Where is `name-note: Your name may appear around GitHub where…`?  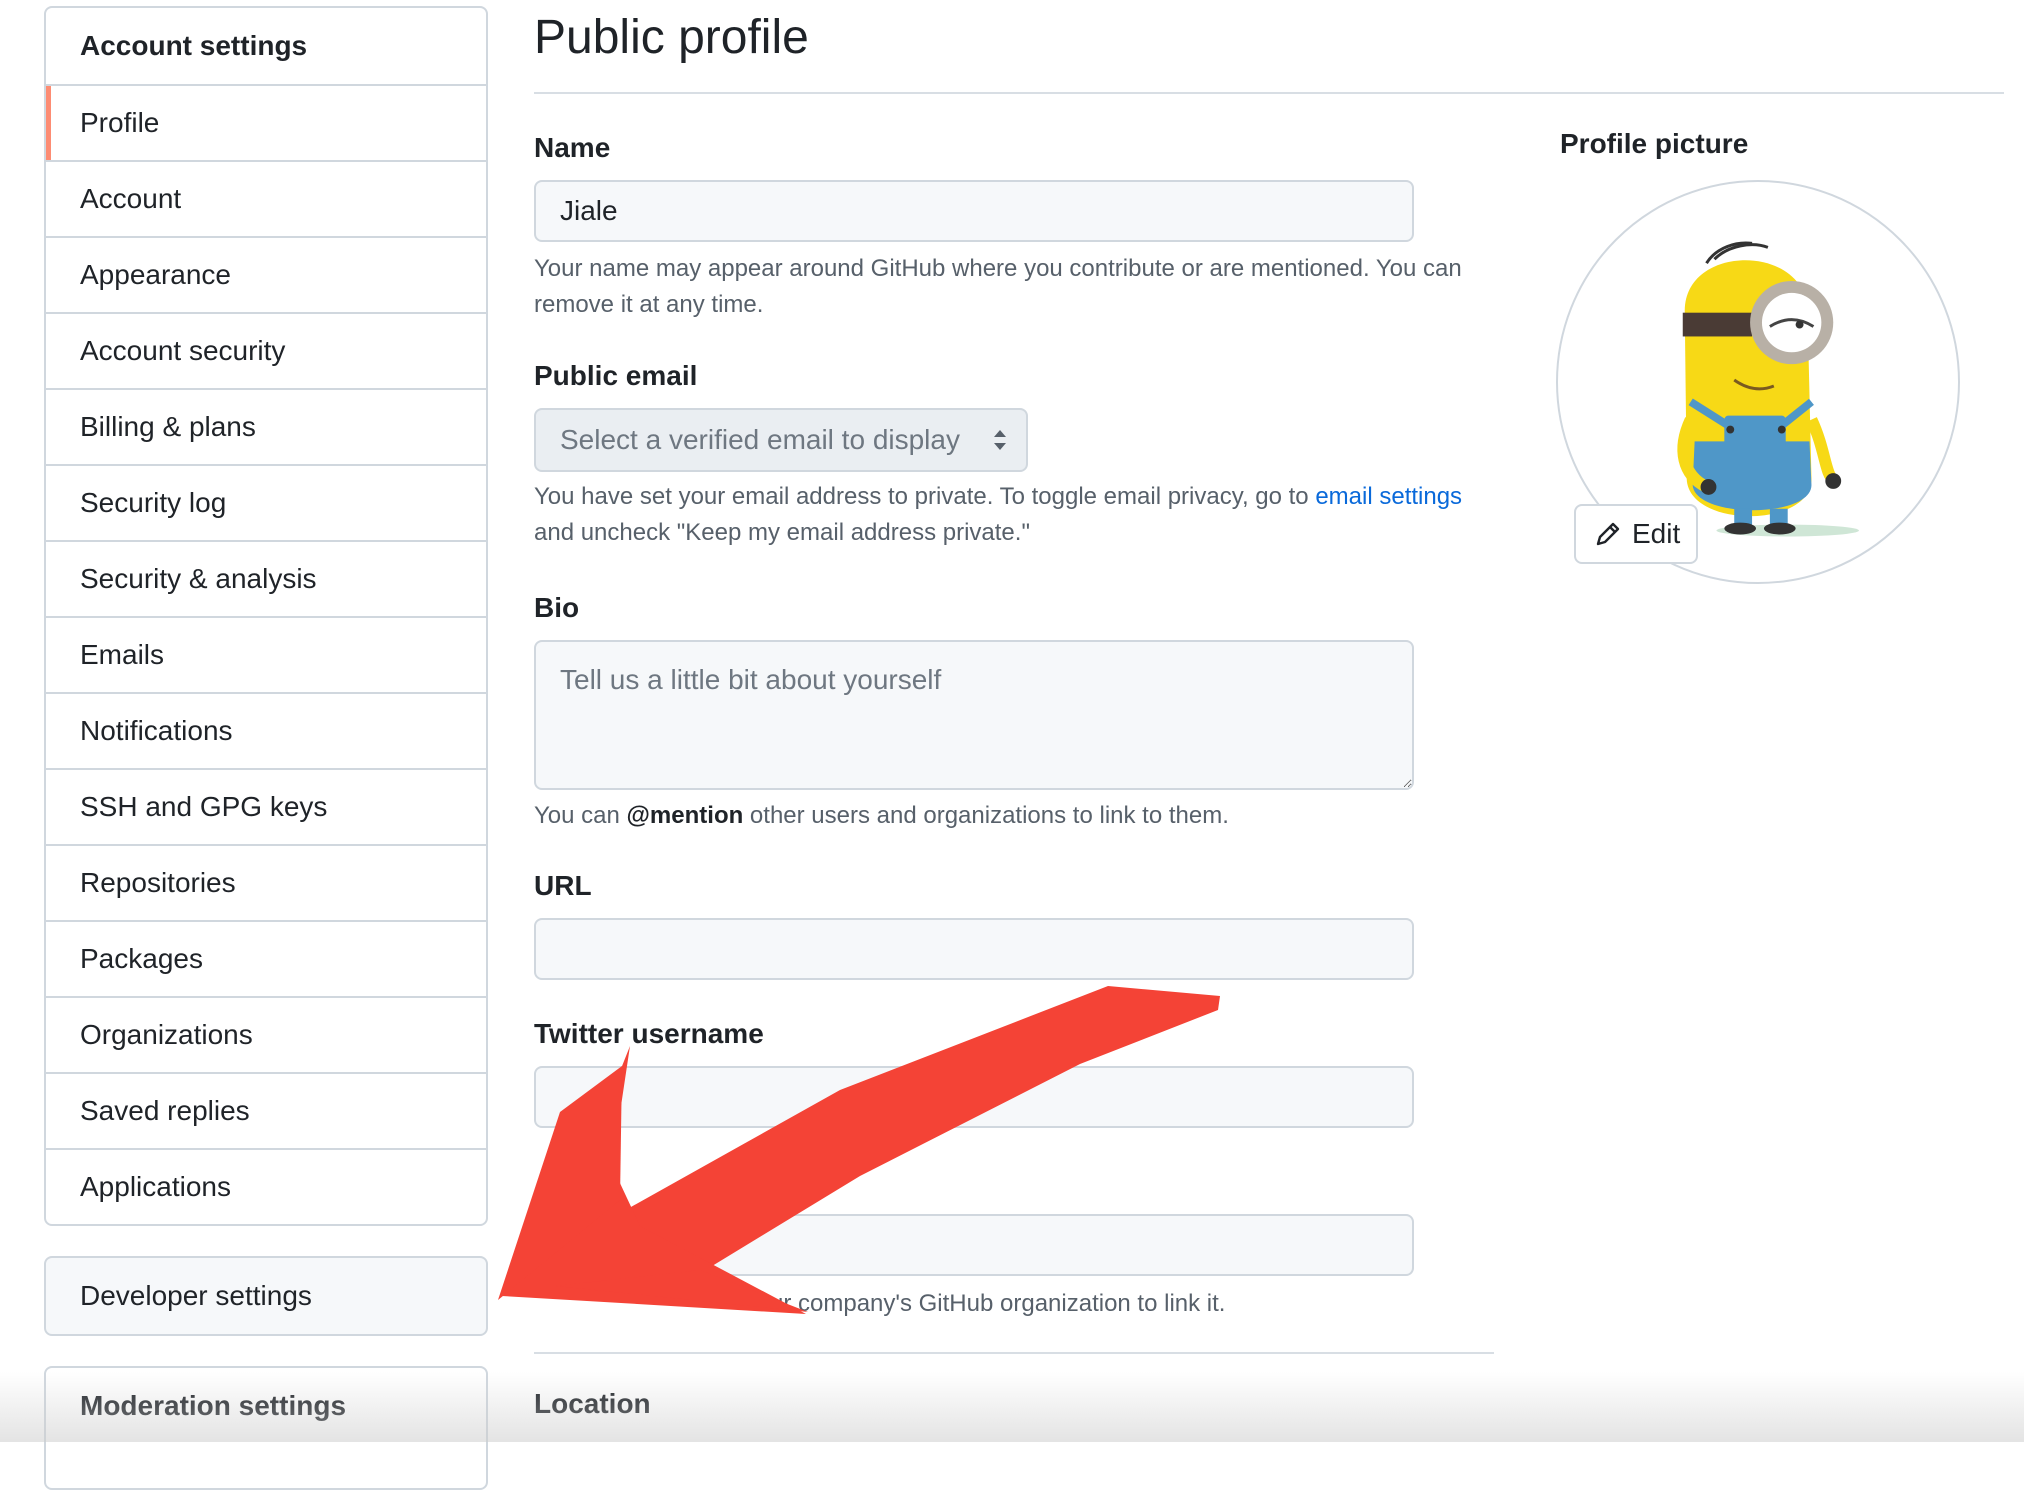 name-note: Your name may appear around GitHub where… is located at coordinates (998, 286).